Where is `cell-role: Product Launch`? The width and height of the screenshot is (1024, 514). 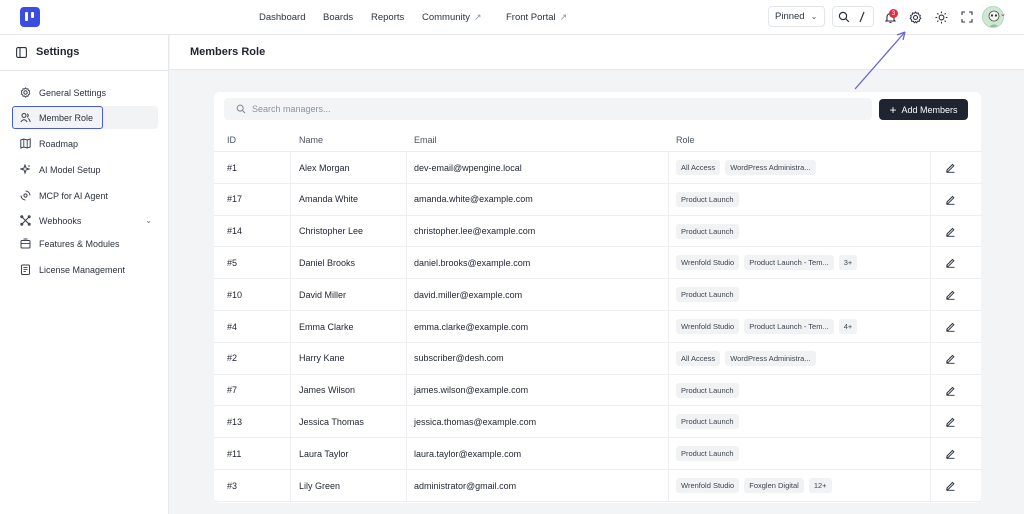 cell-role: Product Launch is located at coordinates (707, 453).